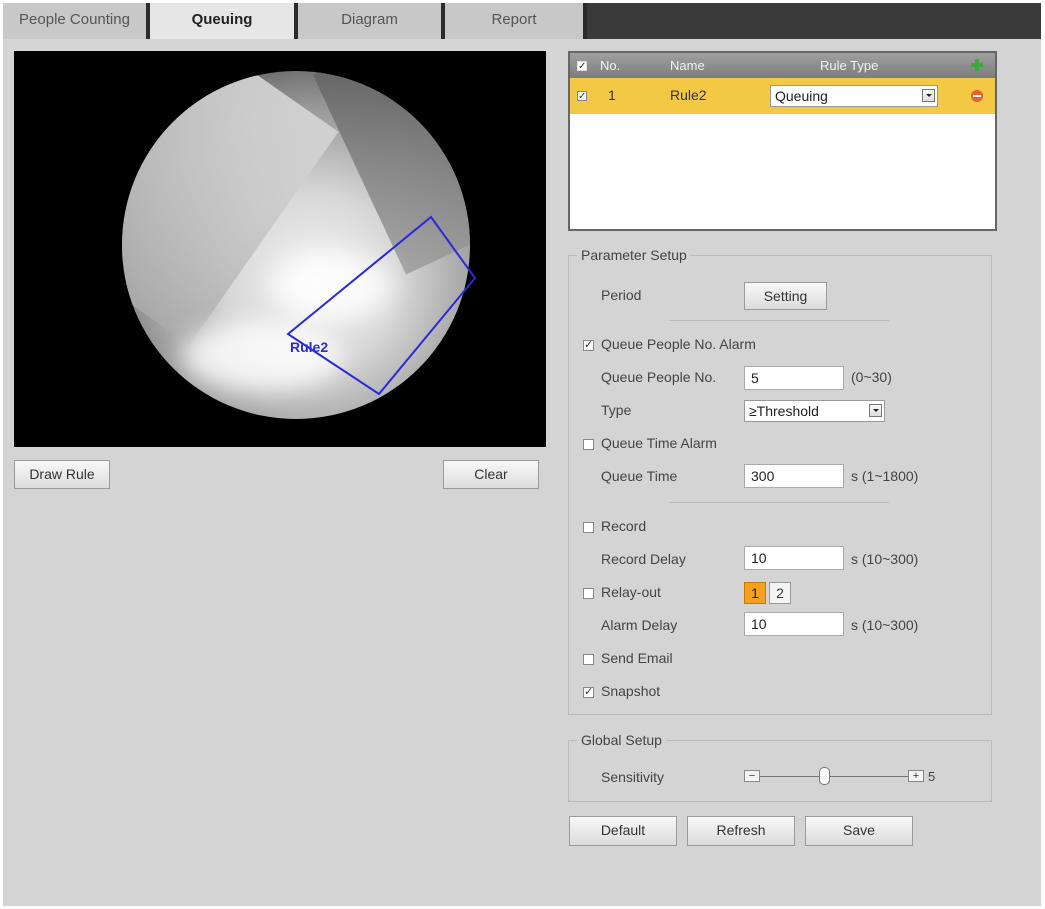  Describe the element at coordinates (794, 378) in the screenshot. I see `queue-people-no-input: 5` at that location.